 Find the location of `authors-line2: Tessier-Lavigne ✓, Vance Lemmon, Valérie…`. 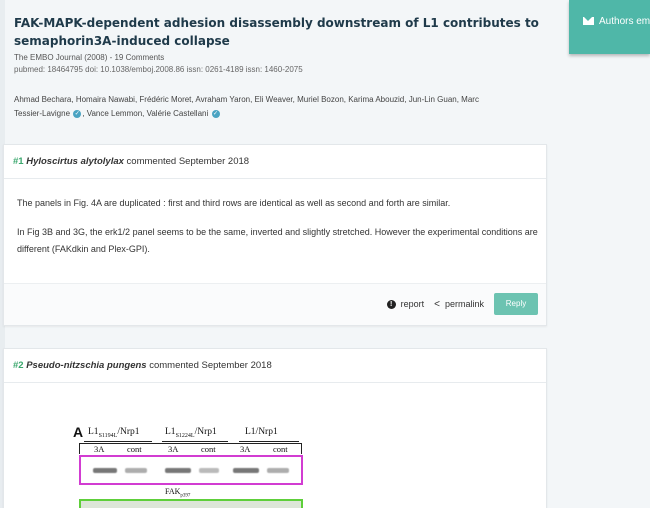

authors-line2: Tessier-Lavigne ✓, Vance Lemmon, Valérie… is located at coordinates (274, 114).